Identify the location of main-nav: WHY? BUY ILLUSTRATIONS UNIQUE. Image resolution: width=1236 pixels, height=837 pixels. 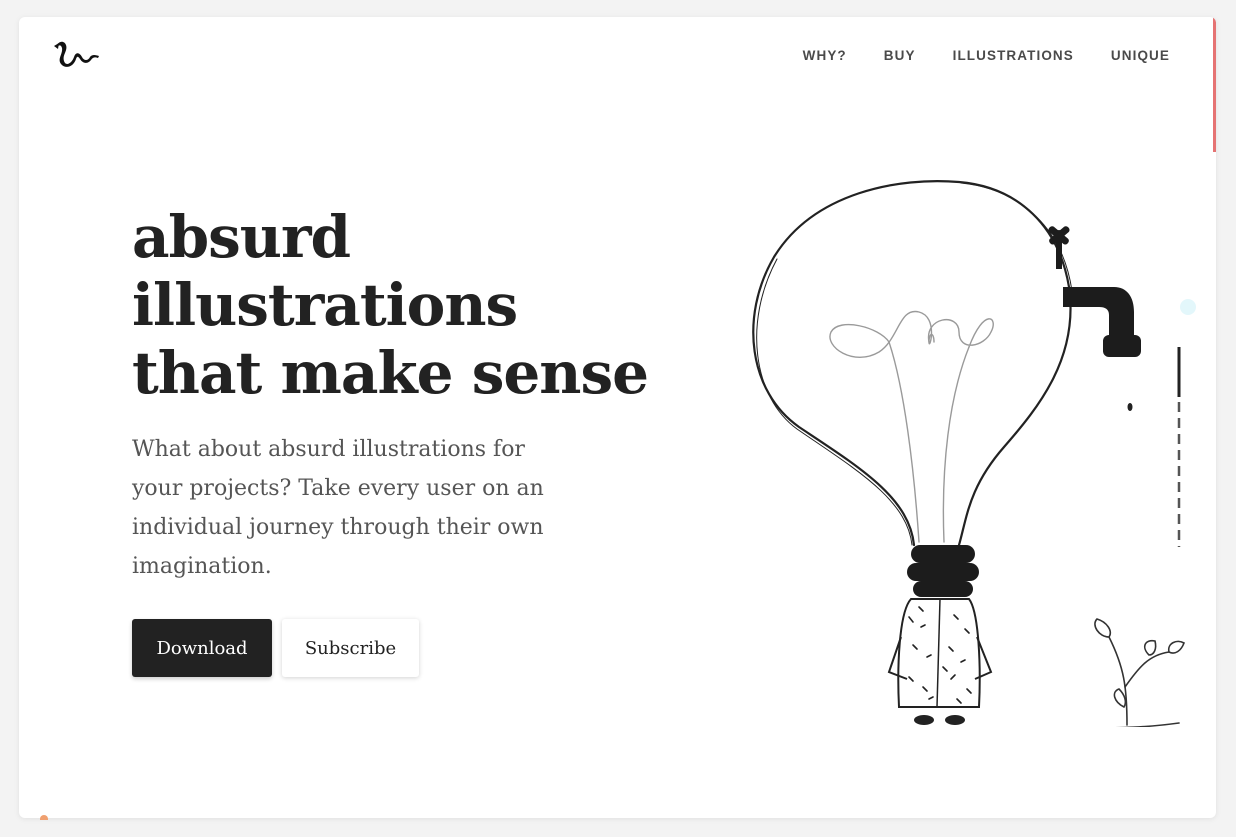
(986, 55).